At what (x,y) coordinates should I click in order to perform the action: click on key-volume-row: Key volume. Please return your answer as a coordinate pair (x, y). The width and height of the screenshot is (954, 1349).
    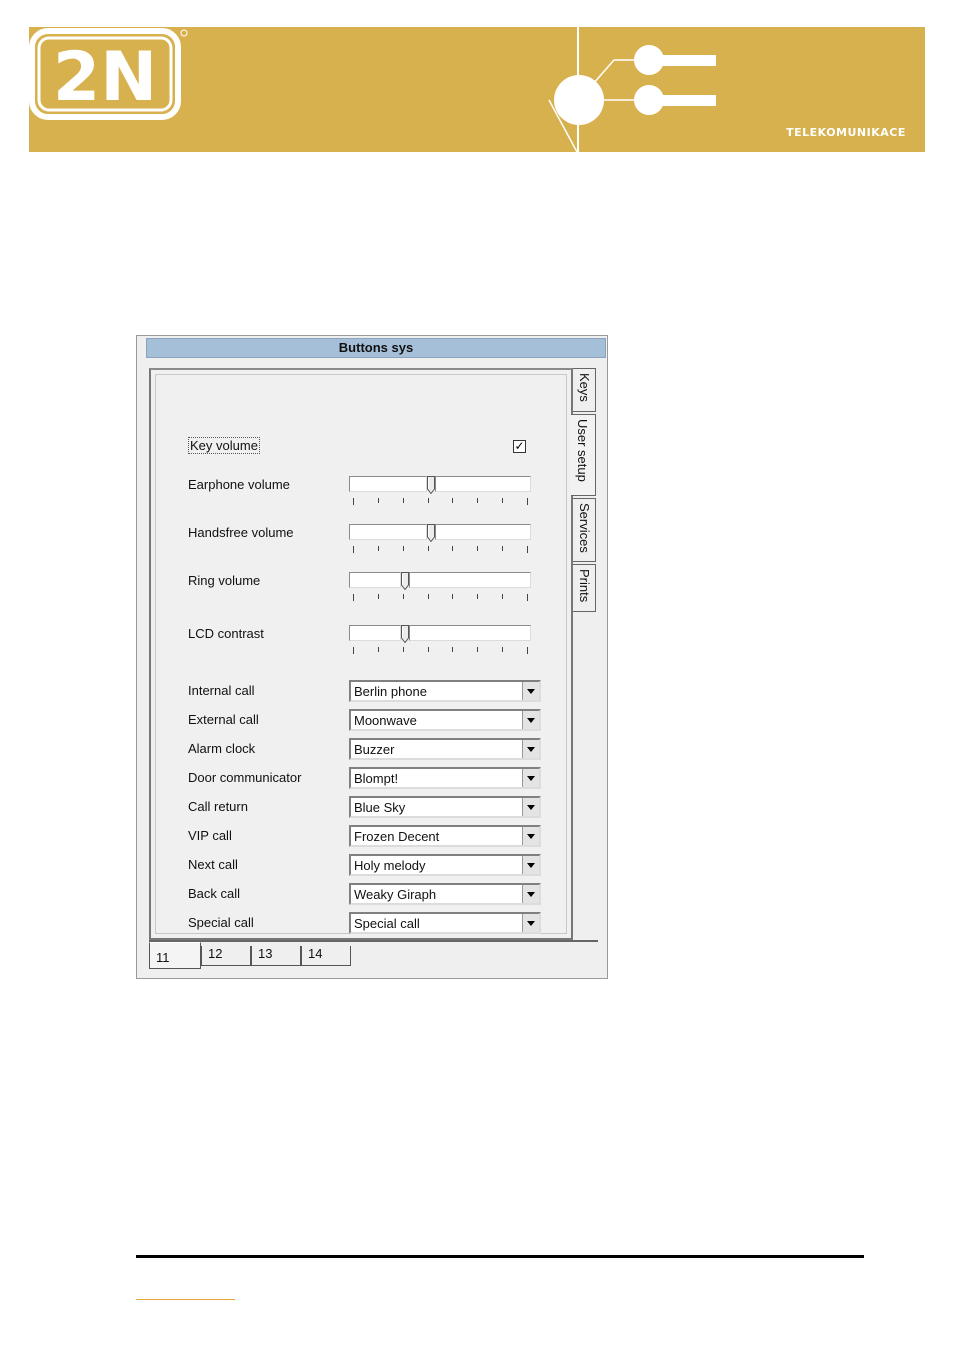
    Looking at the image, I should click on (224, 445).